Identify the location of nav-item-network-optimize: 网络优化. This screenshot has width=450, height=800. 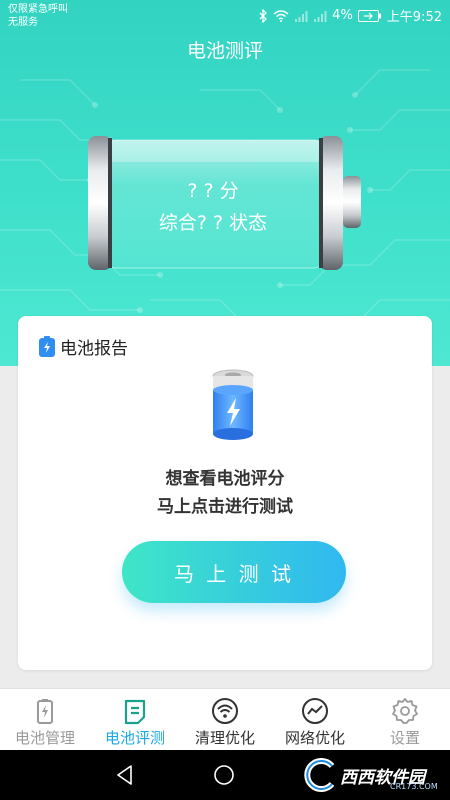
(315, 719).